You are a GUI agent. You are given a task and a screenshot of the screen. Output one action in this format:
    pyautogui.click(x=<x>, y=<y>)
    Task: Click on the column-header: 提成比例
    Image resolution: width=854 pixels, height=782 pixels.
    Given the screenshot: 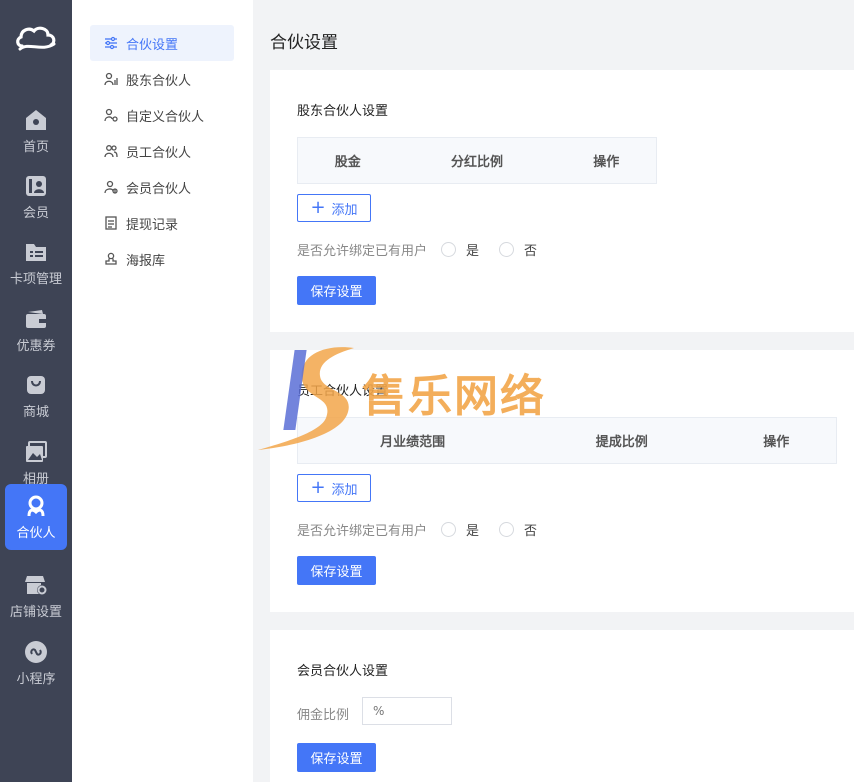 What is the action you would take?
    pyautogui.click(x=621, y=442)
    